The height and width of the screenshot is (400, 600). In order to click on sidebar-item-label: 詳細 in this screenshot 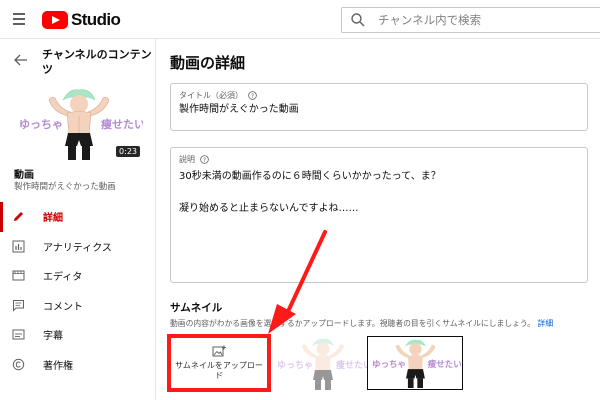, I will do `click(53, 219)`.